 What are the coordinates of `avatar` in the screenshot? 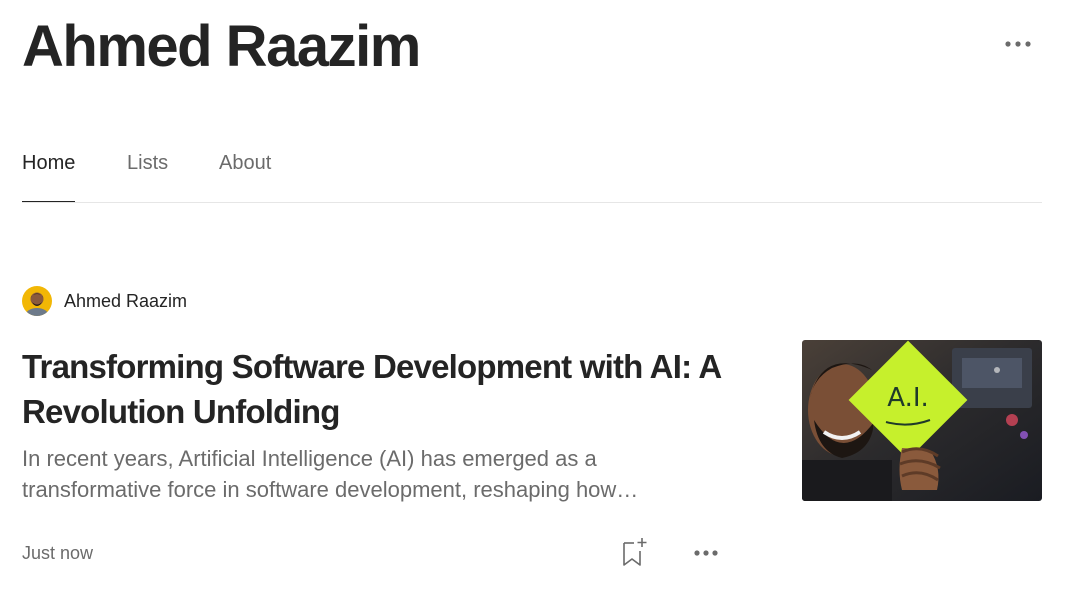 It's located at (37, 301).